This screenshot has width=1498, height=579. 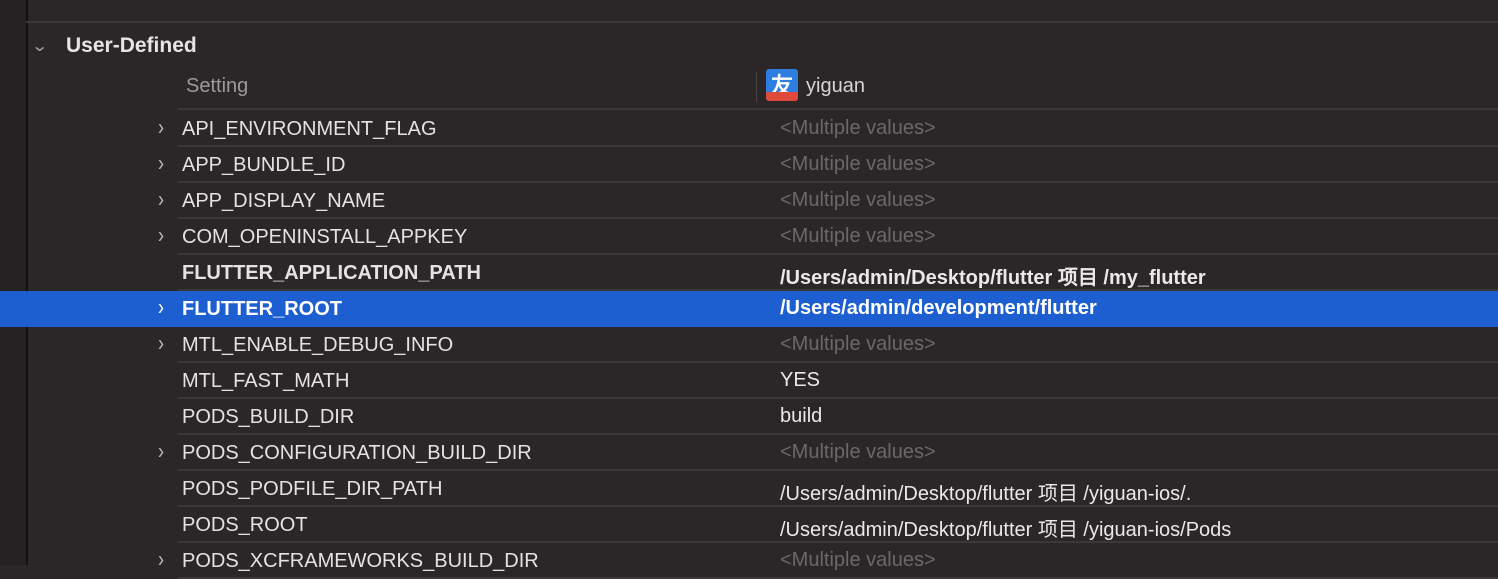 I want to click on setting-name: PODS_PODFILE_DIR_PATH, so click(x=312, y=489).